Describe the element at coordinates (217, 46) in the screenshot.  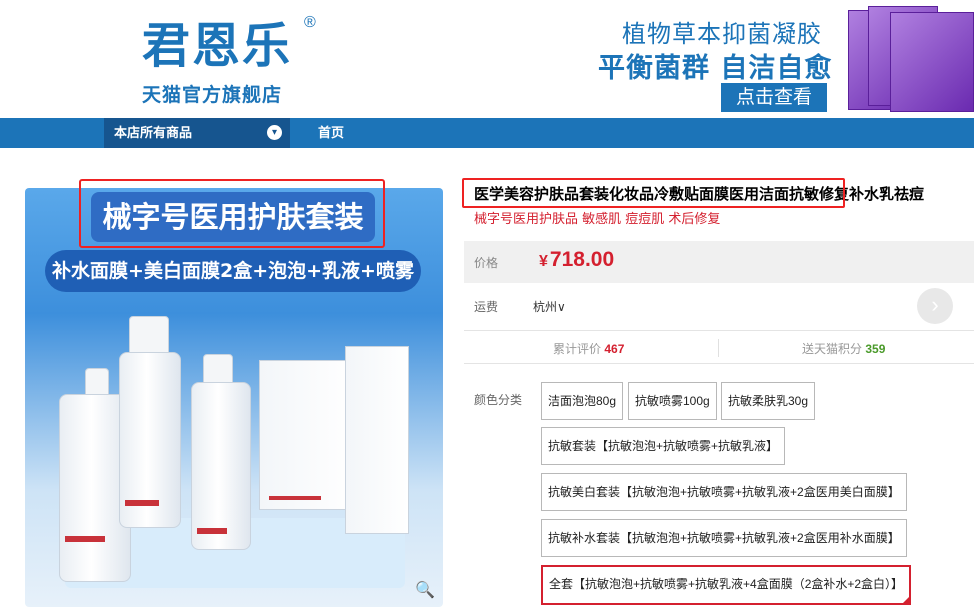
I see `logo-text: 君恩乐` at that location.